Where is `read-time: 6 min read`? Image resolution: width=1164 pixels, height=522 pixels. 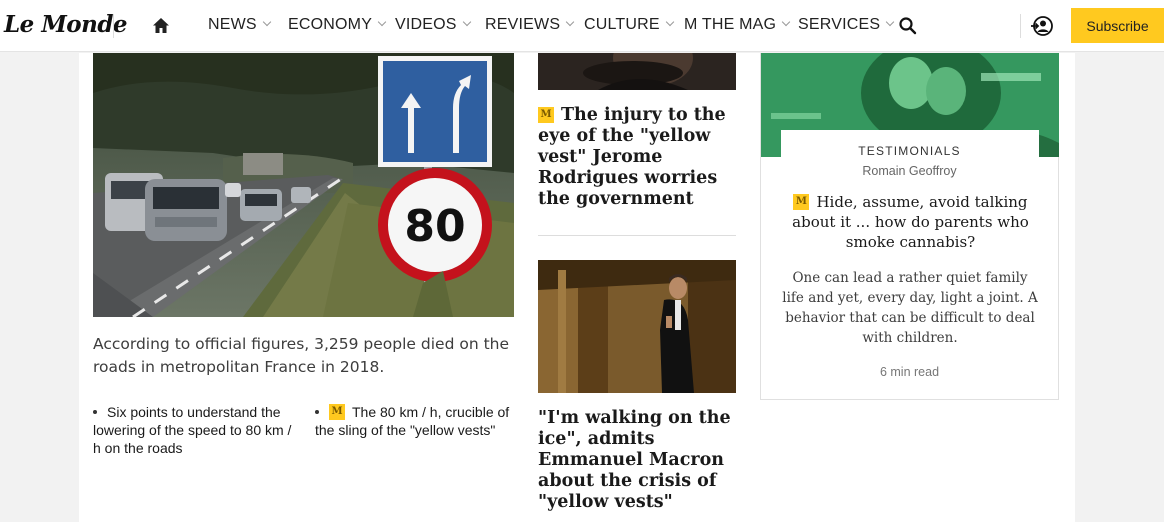
read-time: 6 min read is located at coordinates (909, 372).